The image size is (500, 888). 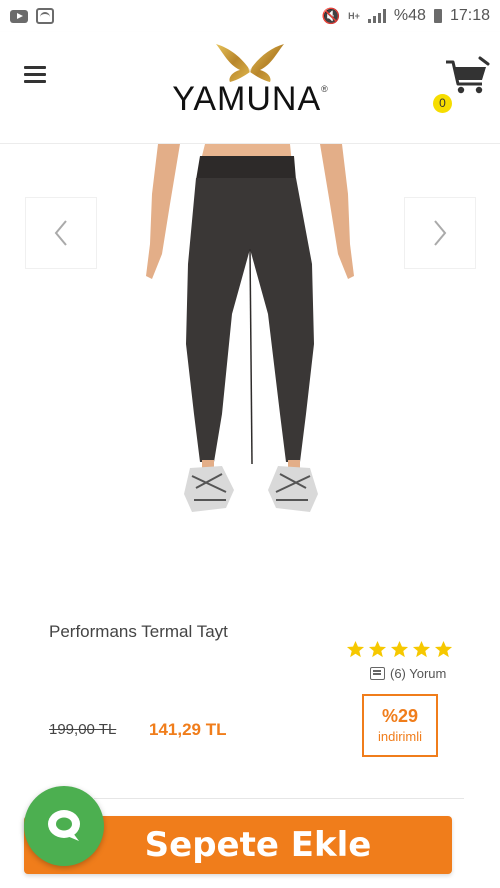 I want to click on chevron-right-icon, so click(x=440, y=233).